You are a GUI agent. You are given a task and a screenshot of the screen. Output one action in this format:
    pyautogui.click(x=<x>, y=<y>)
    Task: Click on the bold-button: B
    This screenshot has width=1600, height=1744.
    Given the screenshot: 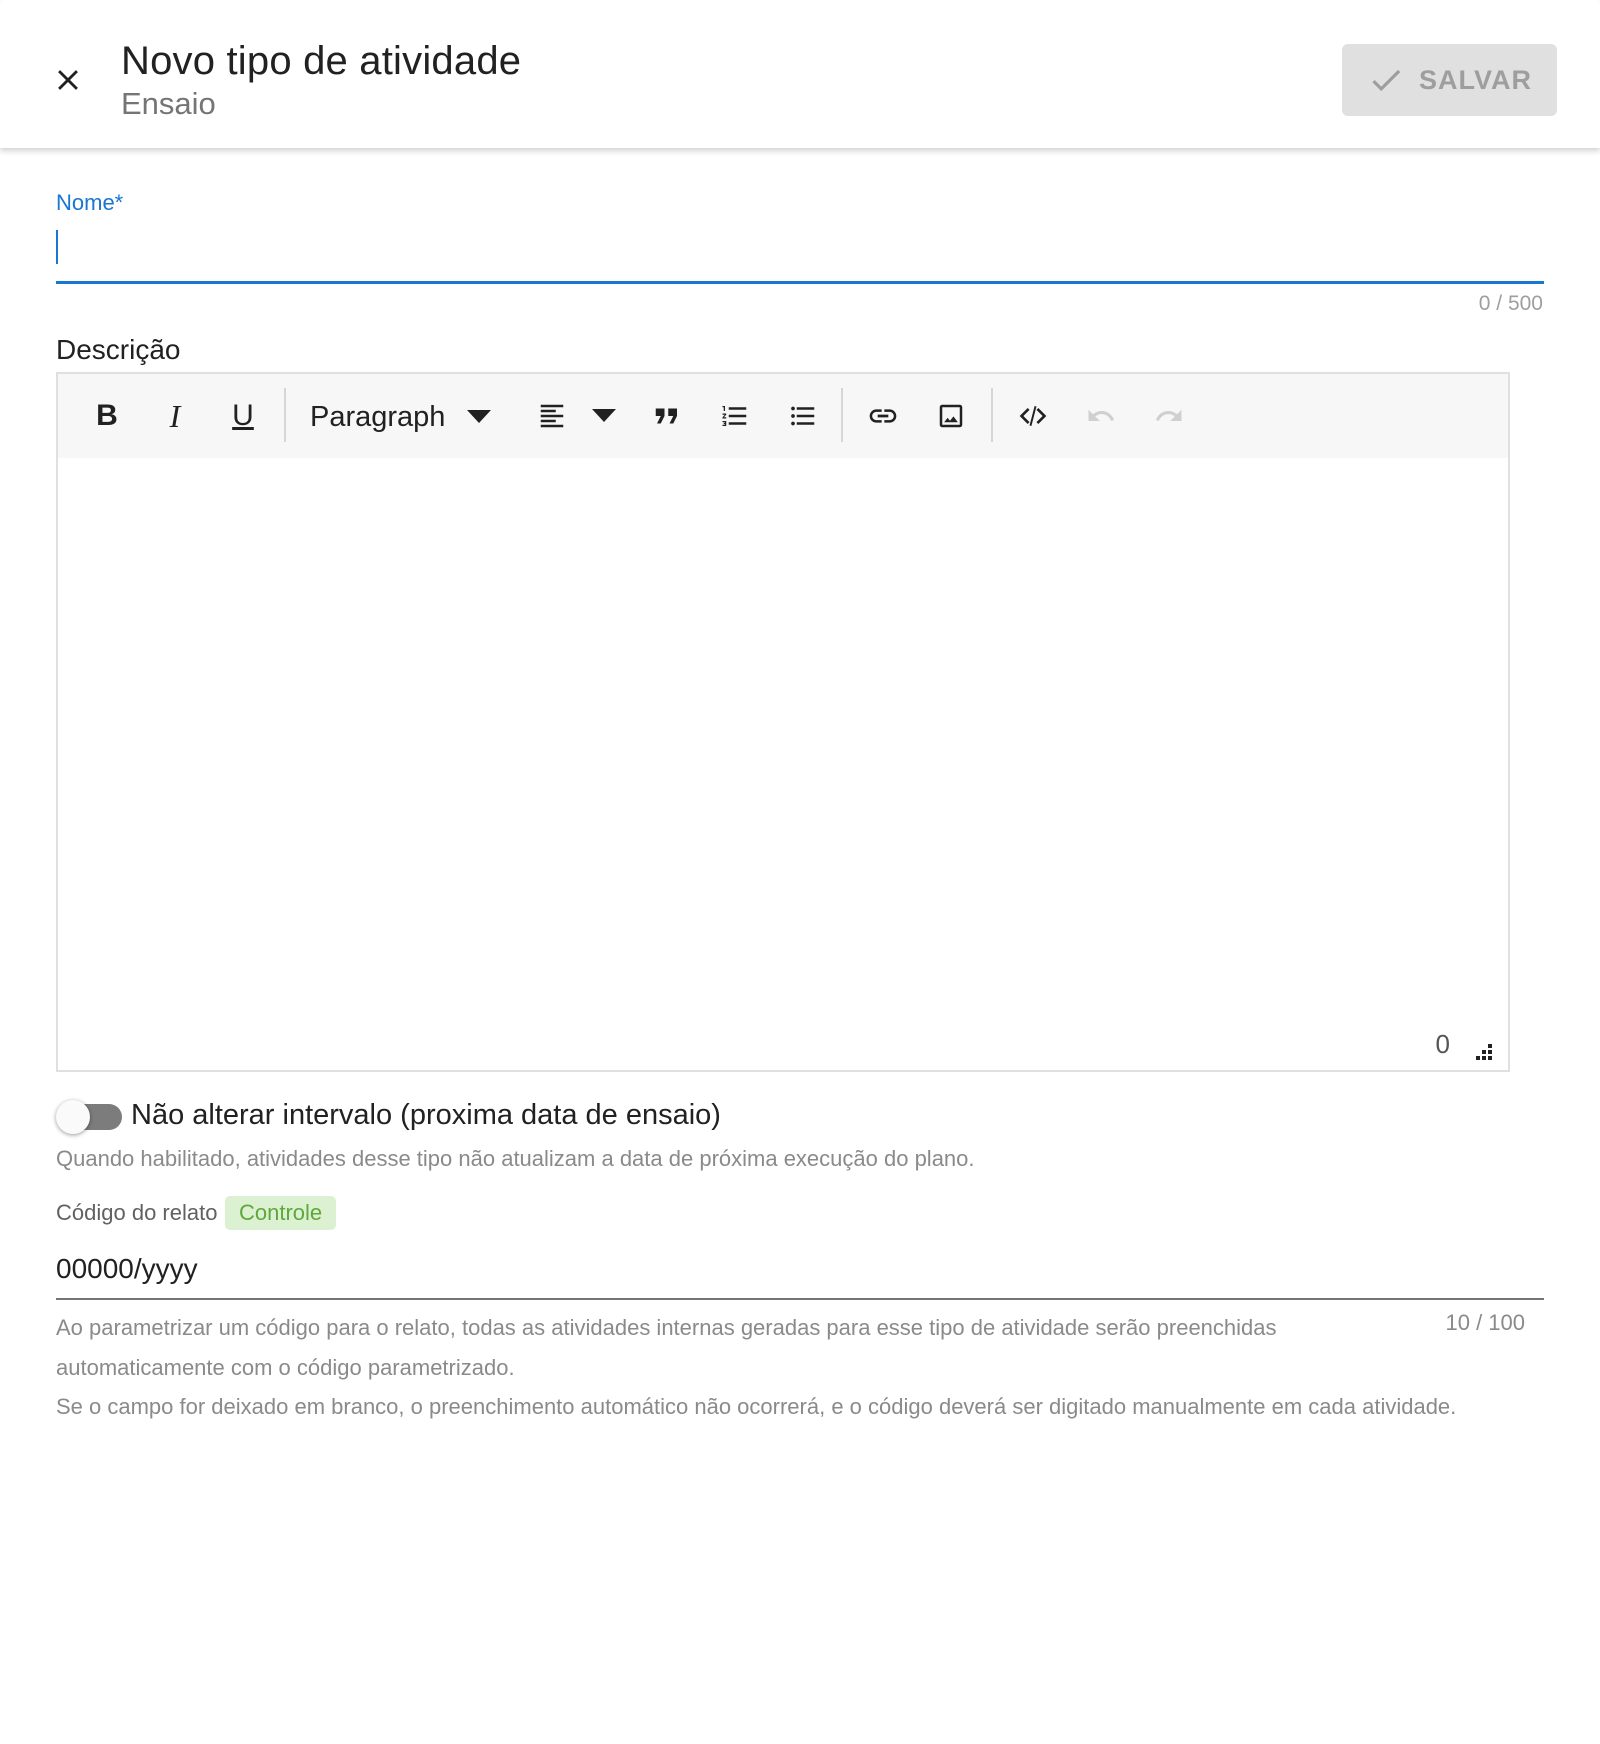 What is the action you would take?
    pyautogui.click(x=107, y=416)
    